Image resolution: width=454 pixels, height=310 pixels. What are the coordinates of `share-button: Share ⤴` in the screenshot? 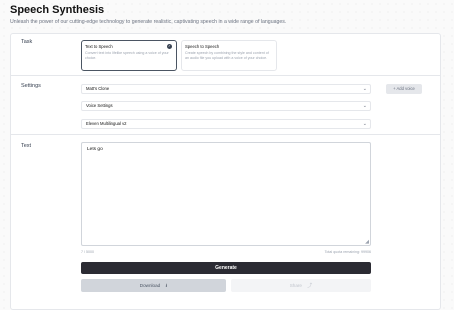 It's located at (301, 285).